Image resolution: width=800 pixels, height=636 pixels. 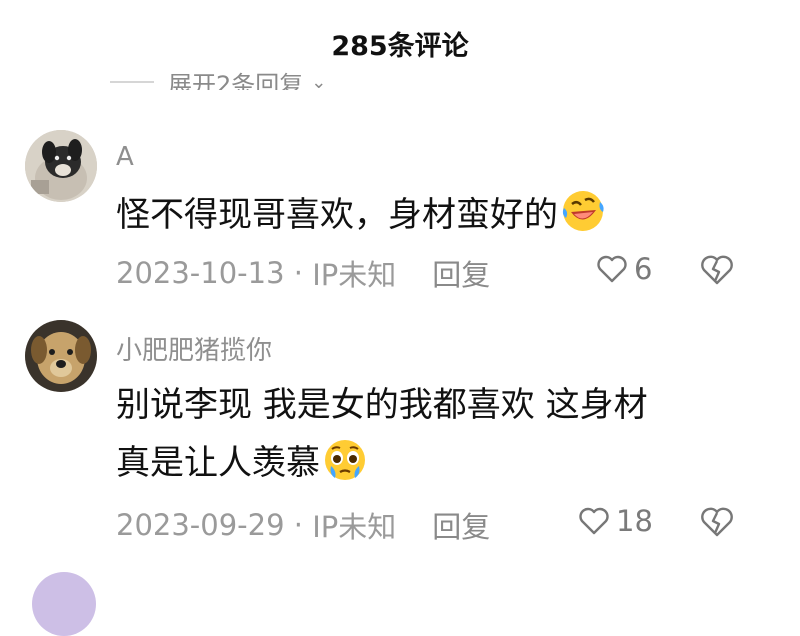 I want to click on expand-replies-label: 展开2条回复, so click(x=236, y=80).